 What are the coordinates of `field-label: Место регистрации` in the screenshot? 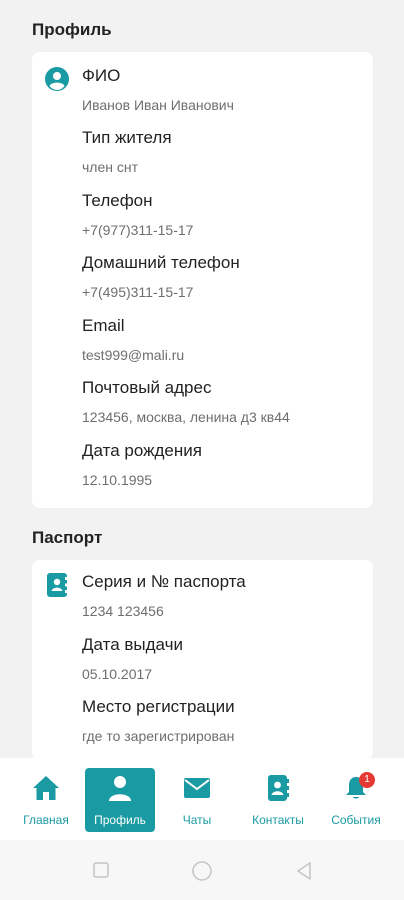 It's located at (158, 706).